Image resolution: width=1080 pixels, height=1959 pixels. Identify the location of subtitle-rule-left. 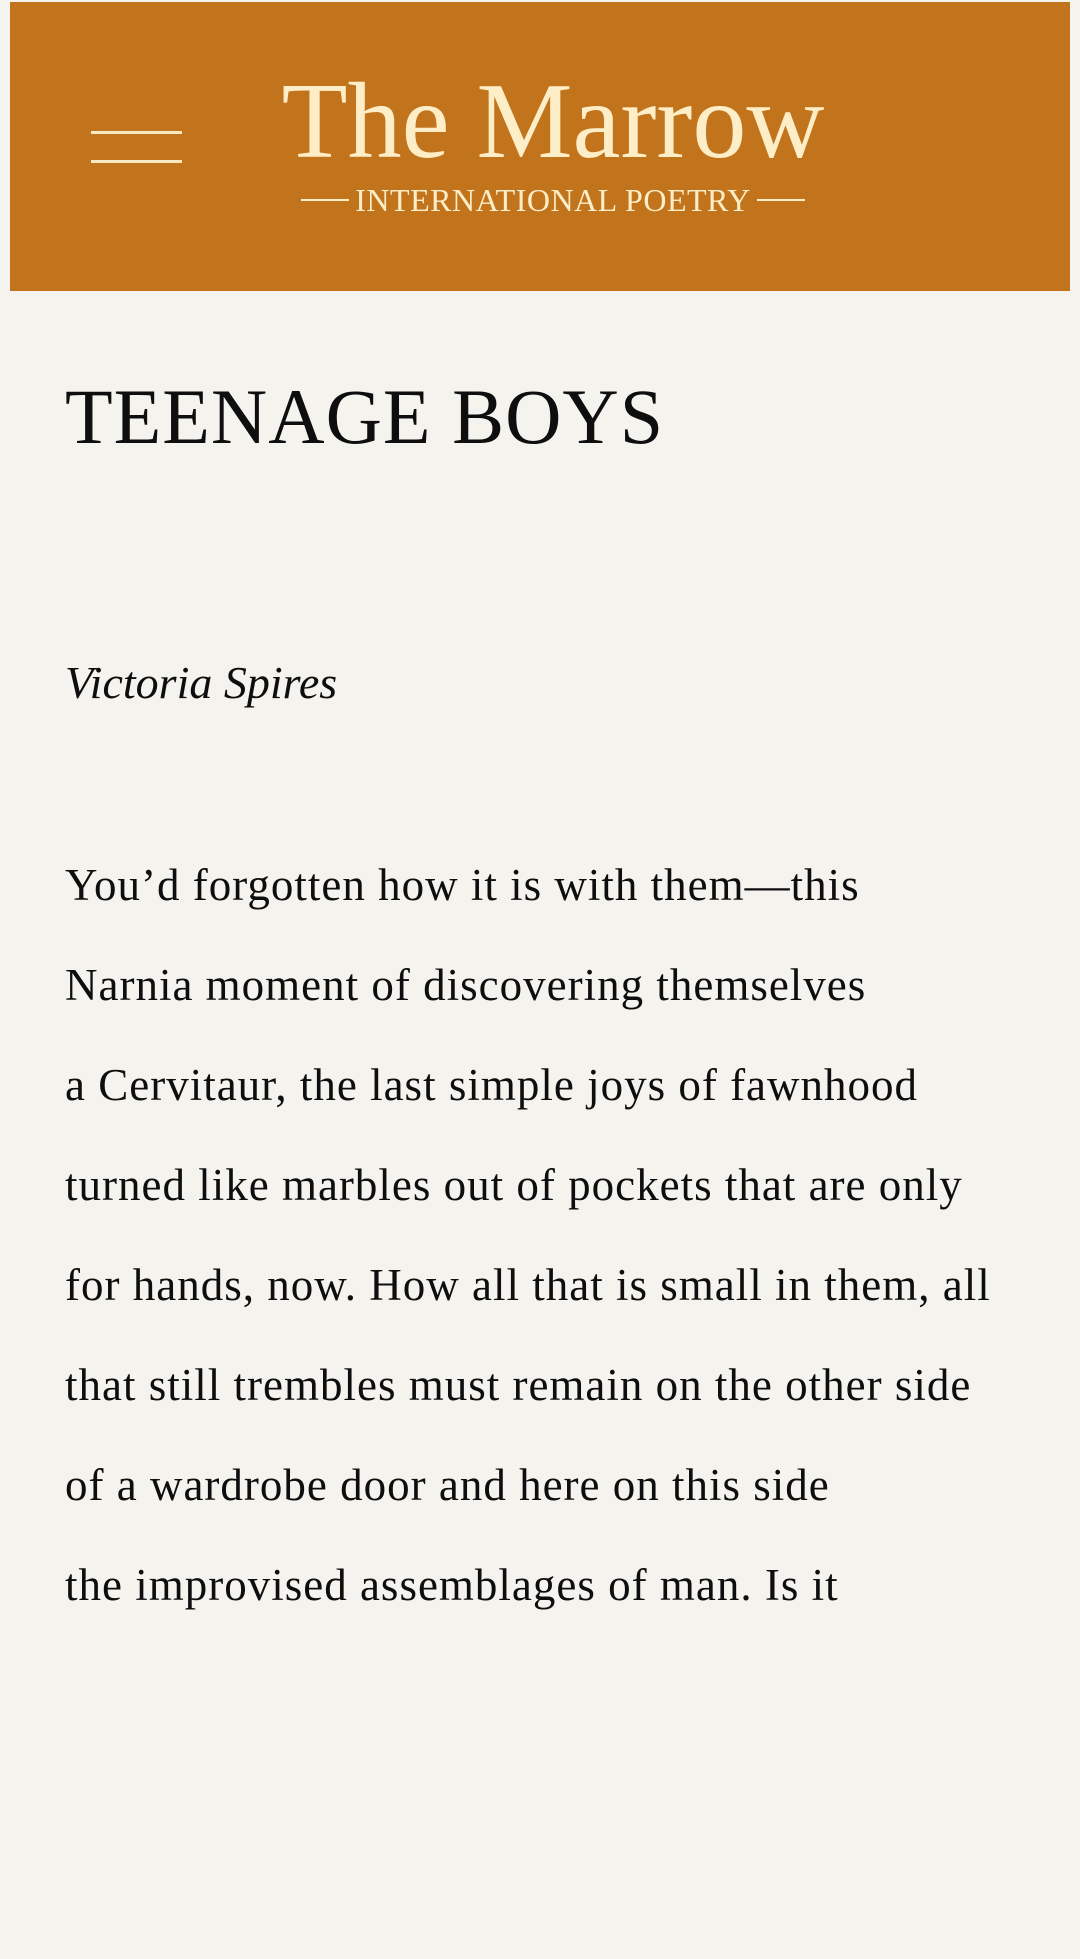
(325, 200).